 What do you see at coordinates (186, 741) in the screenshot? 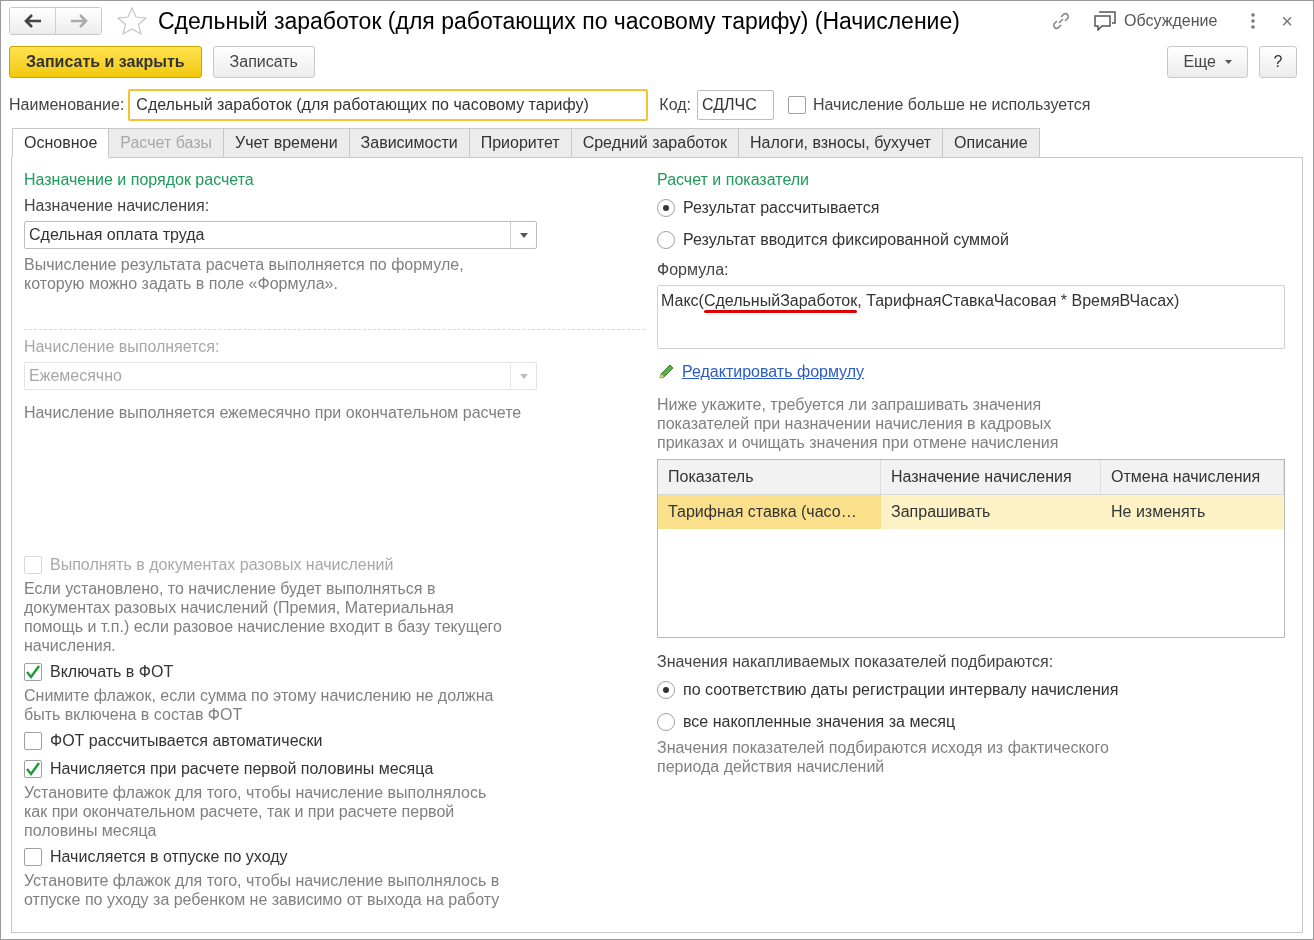
I see `checkbox-label: ФОТ рассчитывается автоматически` at bounding box center [186, 741].